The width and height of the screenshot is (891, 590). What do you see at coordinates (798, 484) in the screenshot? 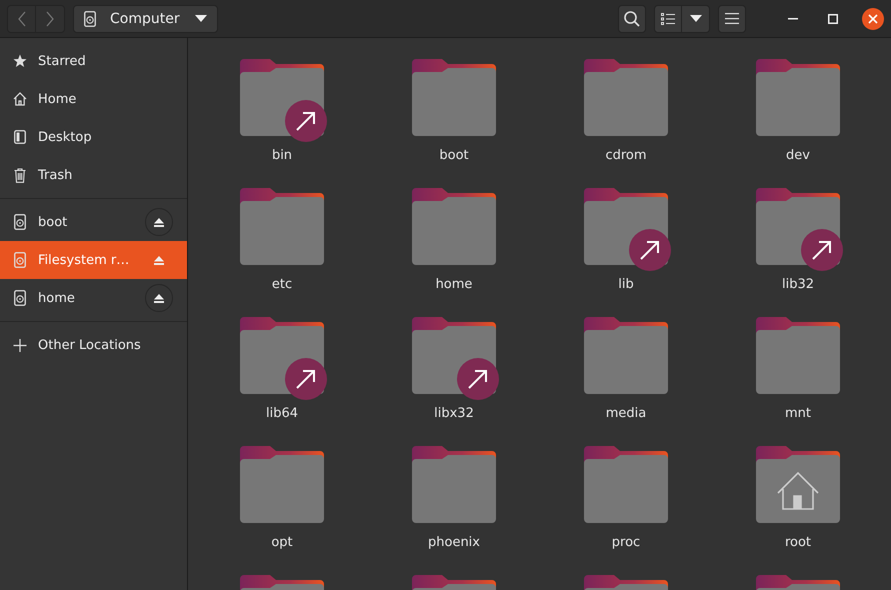
I see `home-folder-icon` at bounding box center [798, 484].